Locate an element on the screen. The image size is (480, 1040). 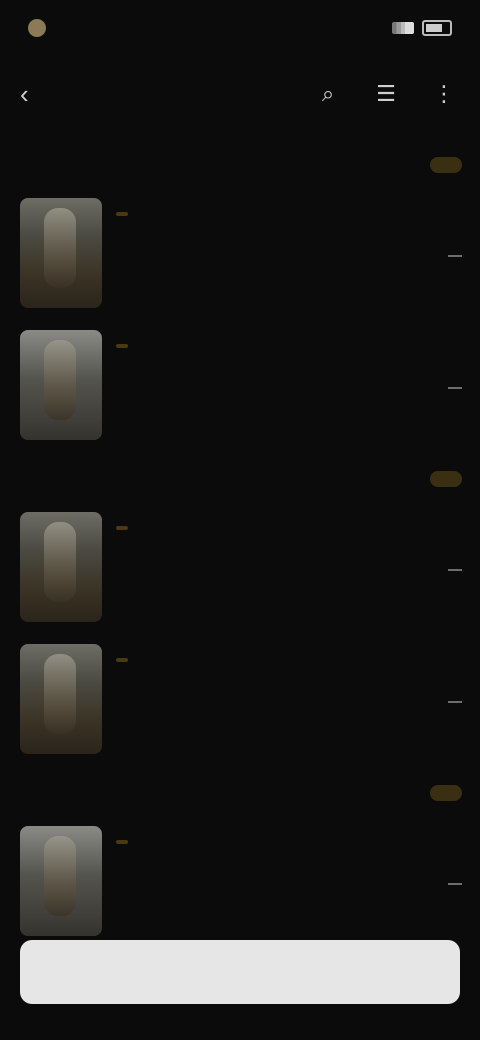
battery-icon is located at coordinates (437, 28).